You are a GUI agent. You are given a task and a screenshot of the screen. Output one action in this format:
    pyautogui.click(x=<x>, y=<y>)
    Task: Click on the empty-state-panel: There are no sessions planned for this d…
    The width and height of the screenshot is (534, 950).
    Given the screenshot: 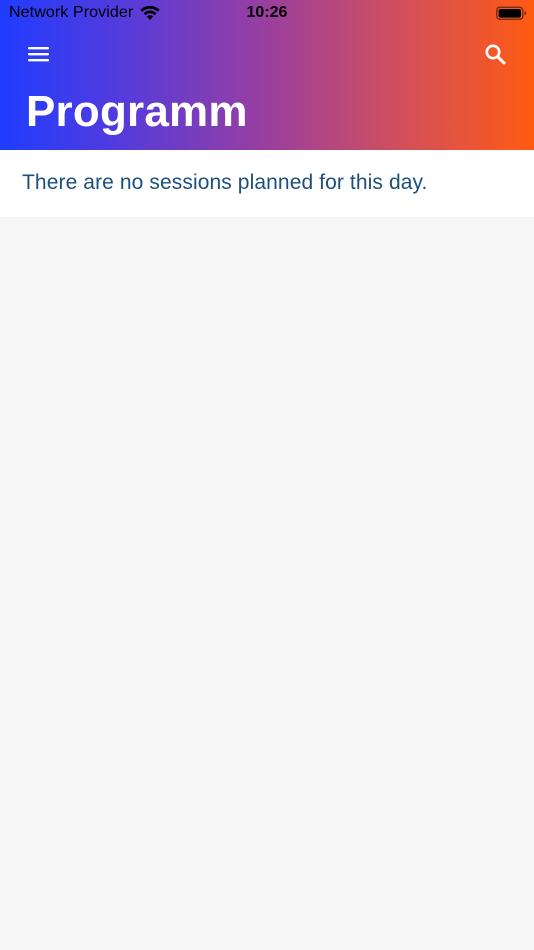 What is the action you would take?
    pyautogui.click(x=267, y=183)
    